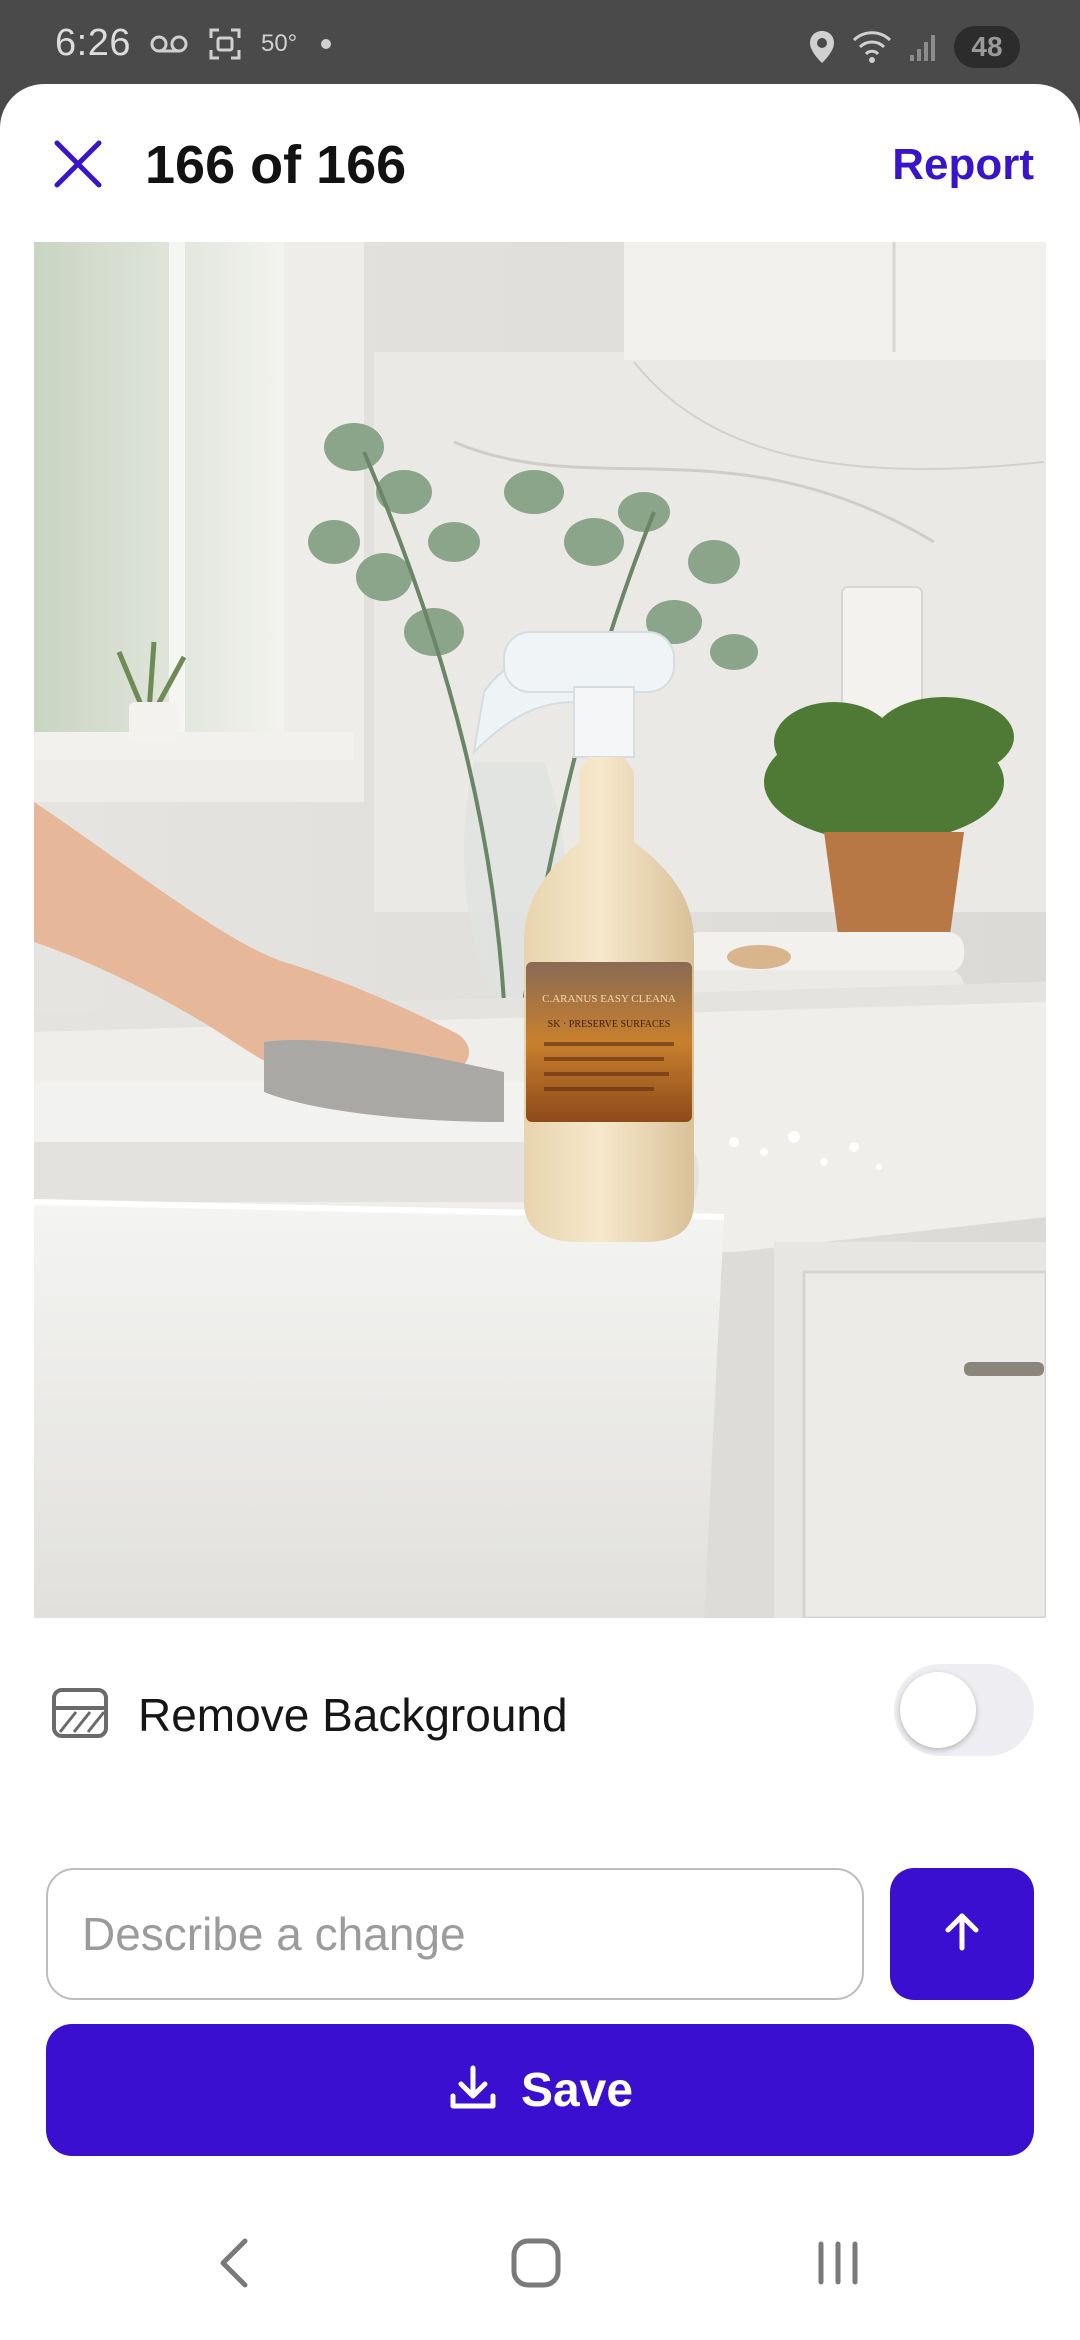 The image size is (1080, 2340). What do you see at coordinates (923, 47) in the screenshot?
I see `signal-icon` at bounding box center [923, 47].